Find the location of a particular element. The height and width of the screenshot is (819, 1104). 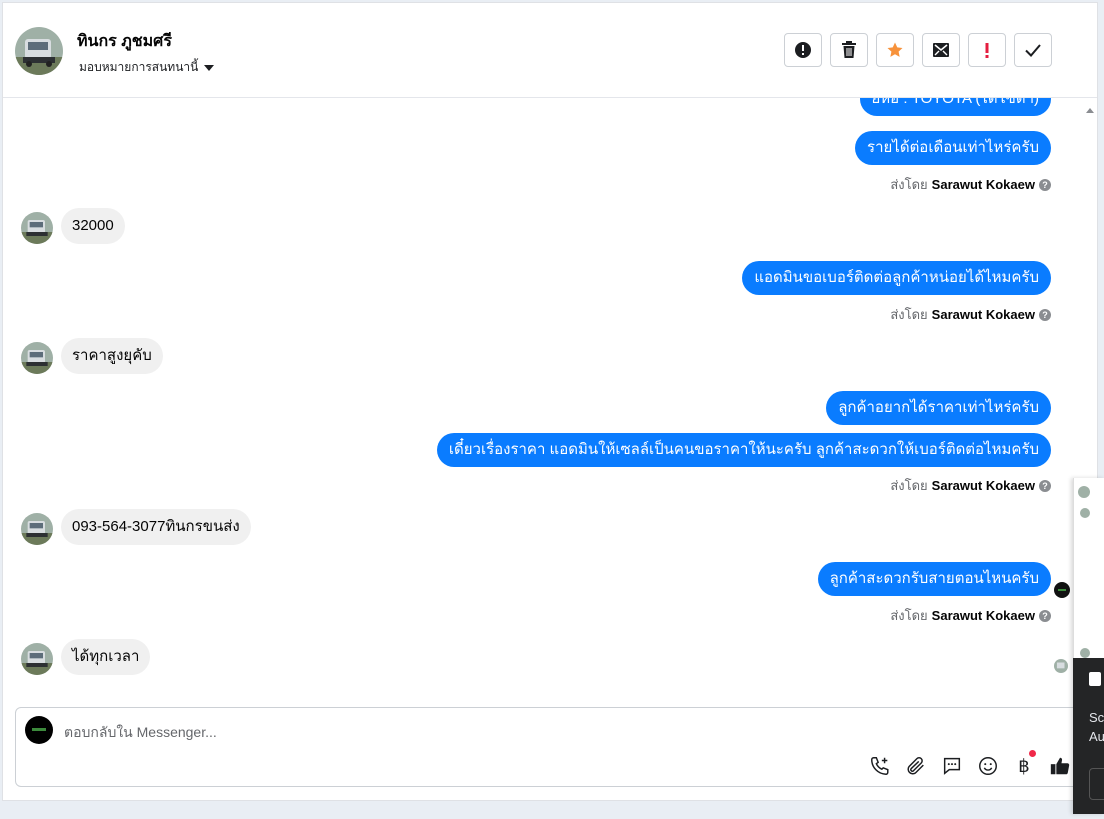

unread-mail-icon is located at coordinates (941, 50).